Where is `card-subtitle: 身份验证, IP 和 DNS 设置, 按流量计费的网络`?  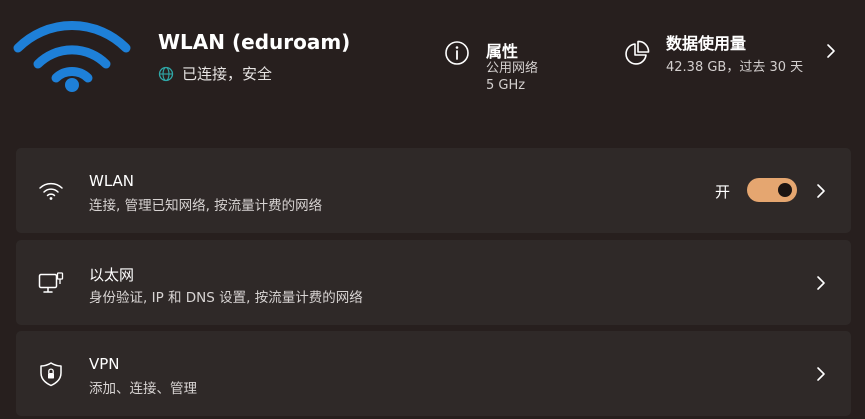
card-subtitle: 身份验证, IP 和 DNS 设置, 按流量计费的网络 is located at coordinates (226, 298).